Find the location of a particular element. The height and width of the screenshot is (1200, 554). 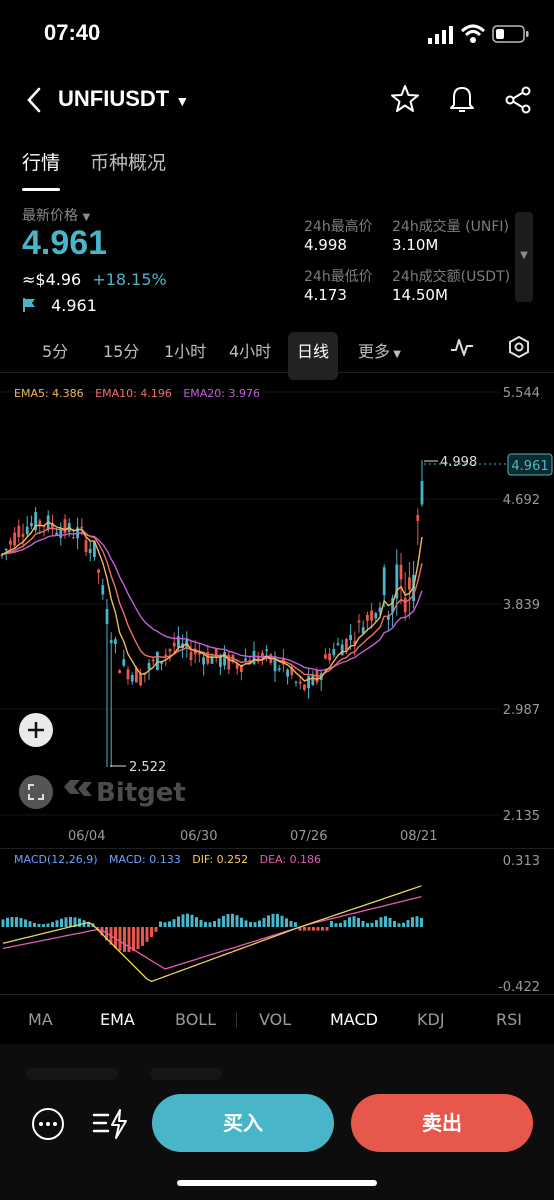

timeframe-more: 更多 ▼ is located at coordinates (379, 356).